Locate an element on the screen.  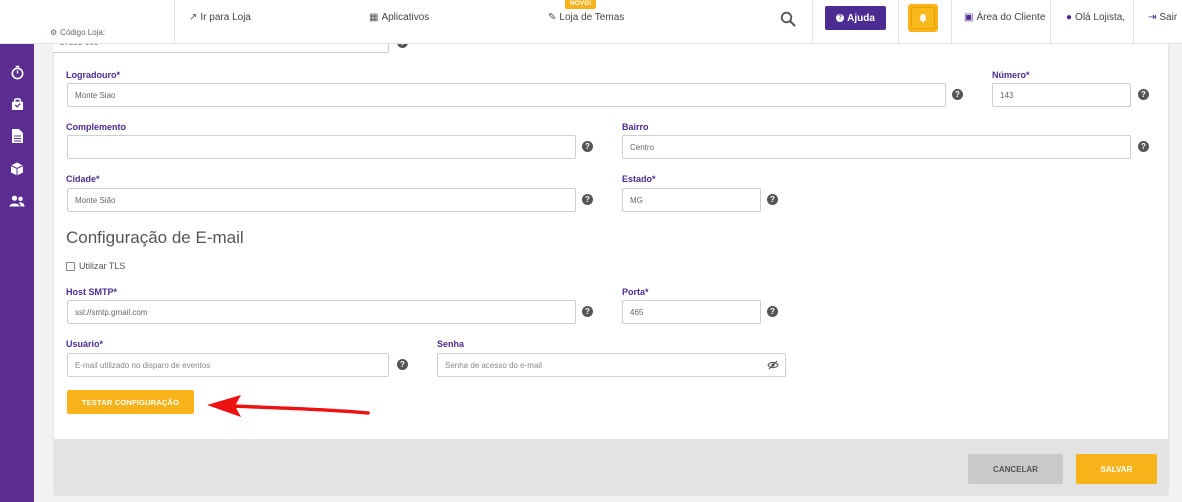
themes-link: ✎ Loja de Temas is located at coordinates (586, 17).